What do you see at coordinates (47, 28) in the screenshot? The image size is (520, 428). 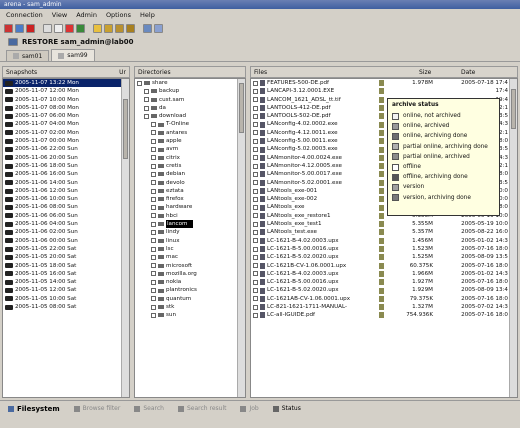 I see `copy-icon` at bounding box center [47, 28].